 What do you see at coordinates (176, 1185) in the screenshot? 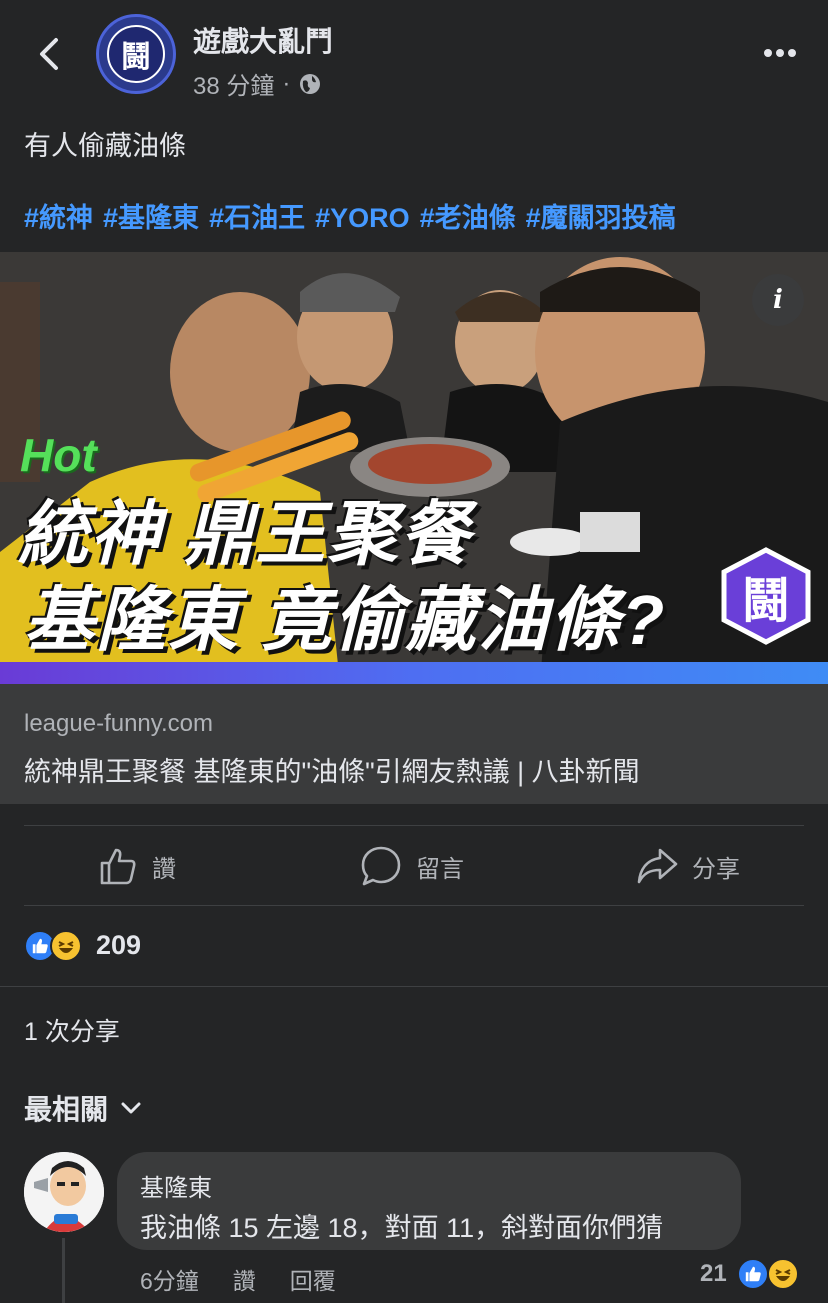
I see `comment-author: 基隆東` at bounding box center [176, 1185].